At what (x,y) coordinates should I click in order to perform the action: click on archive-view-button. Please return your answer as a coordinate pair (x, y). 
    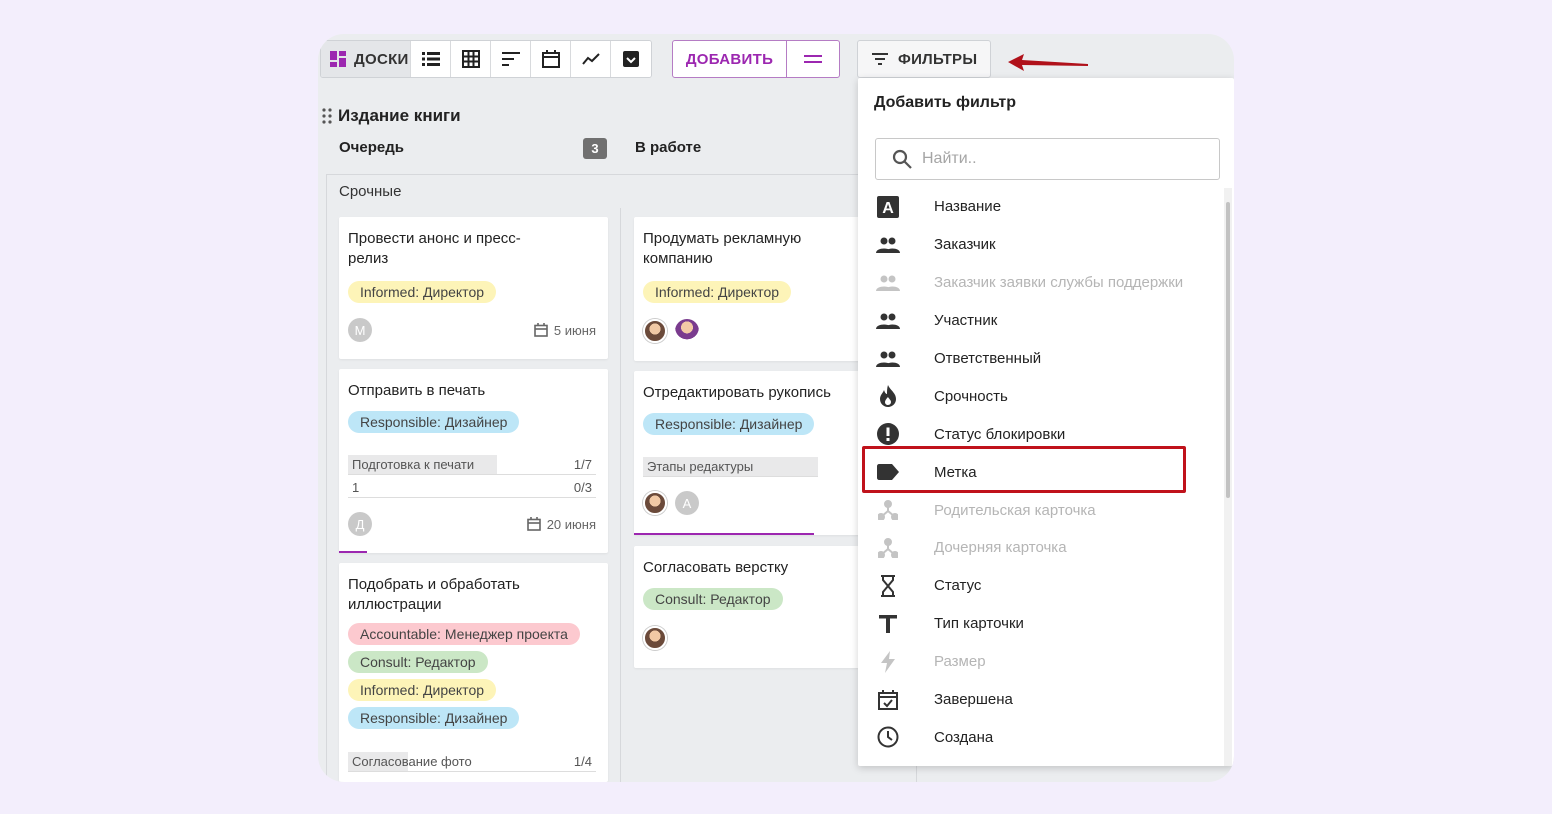
    Looking at the image, I should click on (631, 59).